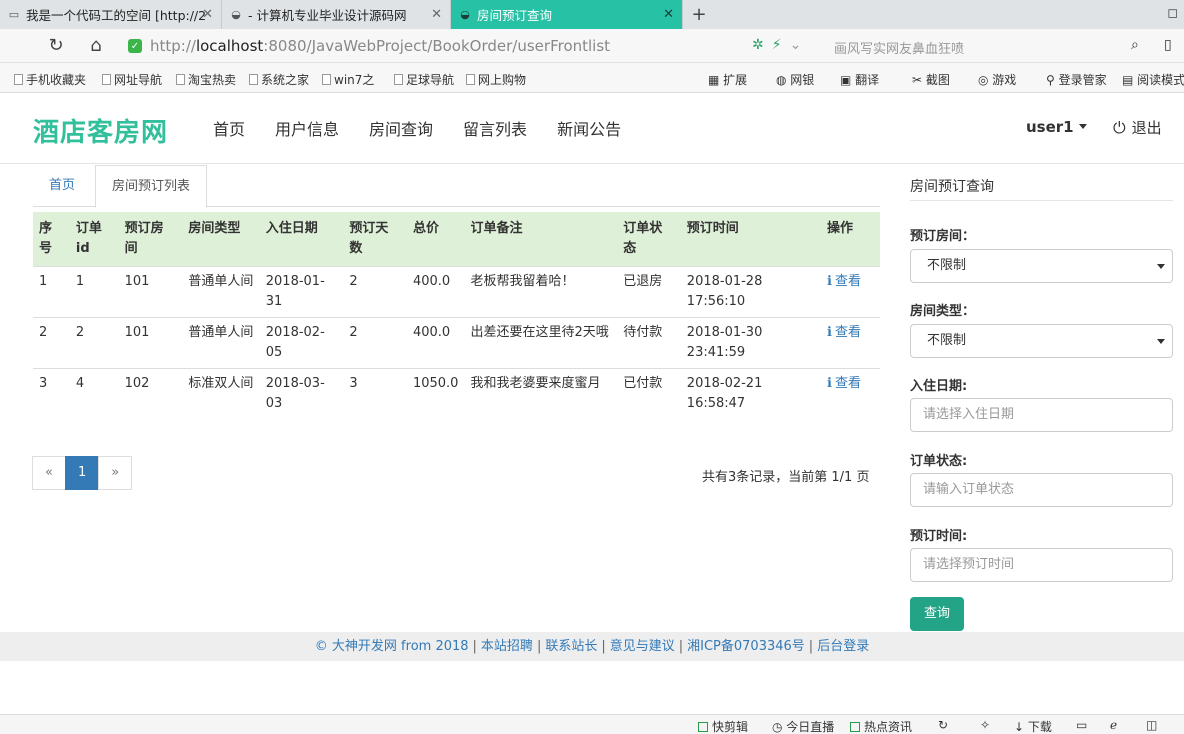 This screenshot has width=1184, height=734. Describe the element at coordinates (1050, 127) in the screenshot. I see `username: user1` at that location.